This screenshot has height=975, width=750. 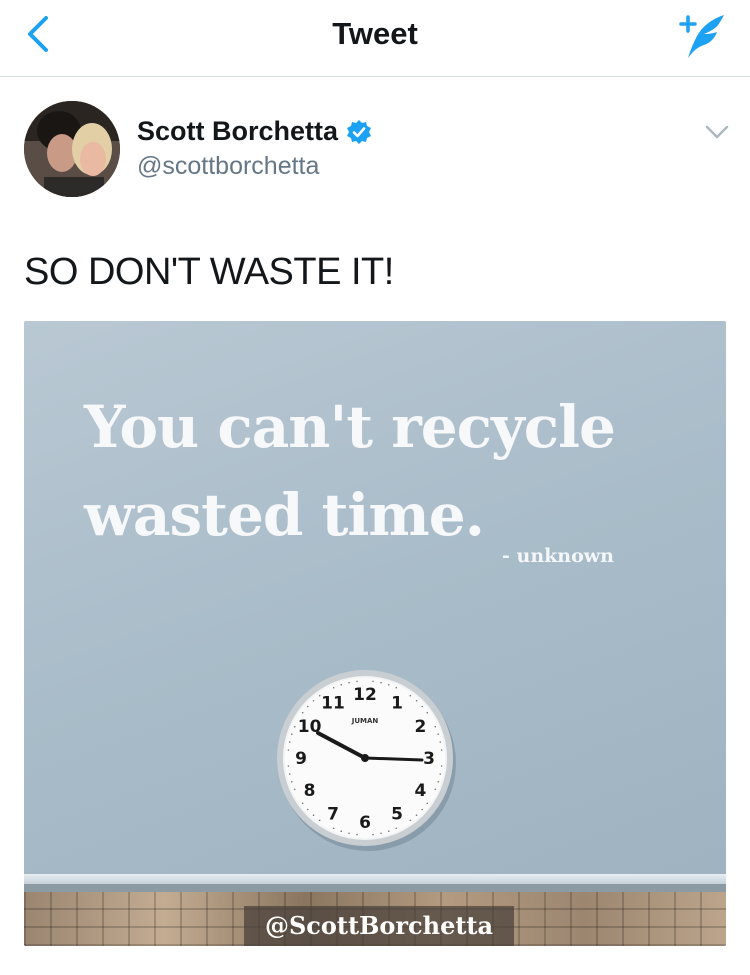 What do you see at coordinates (397, 704) in the screenshot?
I see `clock-numeral: 1` at bounding box center [397, 704].